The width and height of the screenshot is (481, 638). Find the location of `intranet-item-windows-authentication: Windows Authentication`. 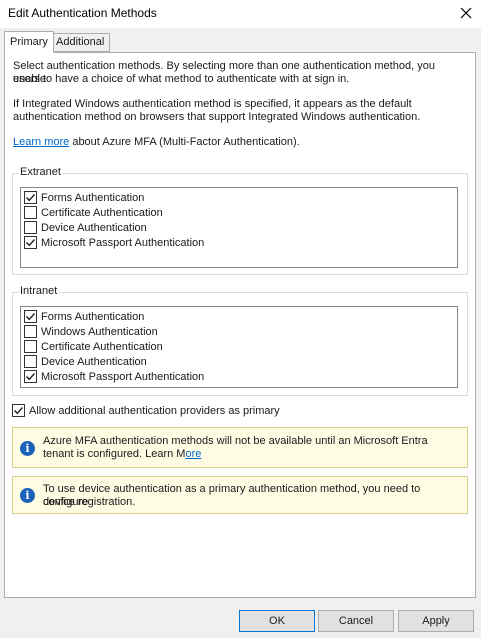

intranet-item-windows-authentication: Windows Authentication is located at coordinates (91, 331).